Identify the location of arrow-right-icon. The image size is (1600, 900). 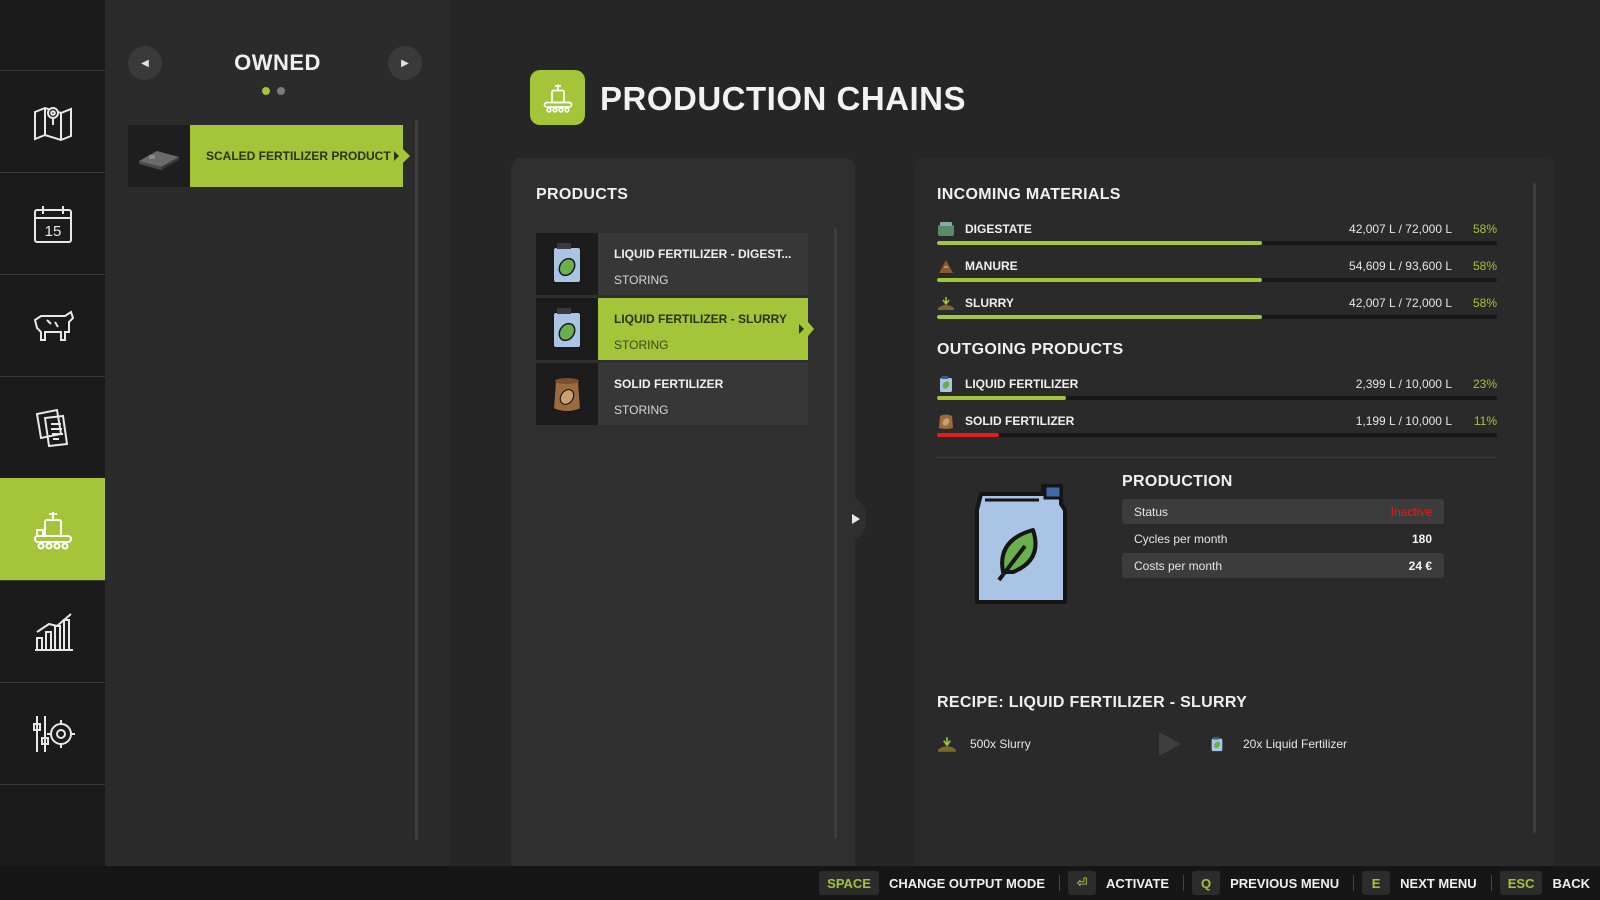
(856, 519).